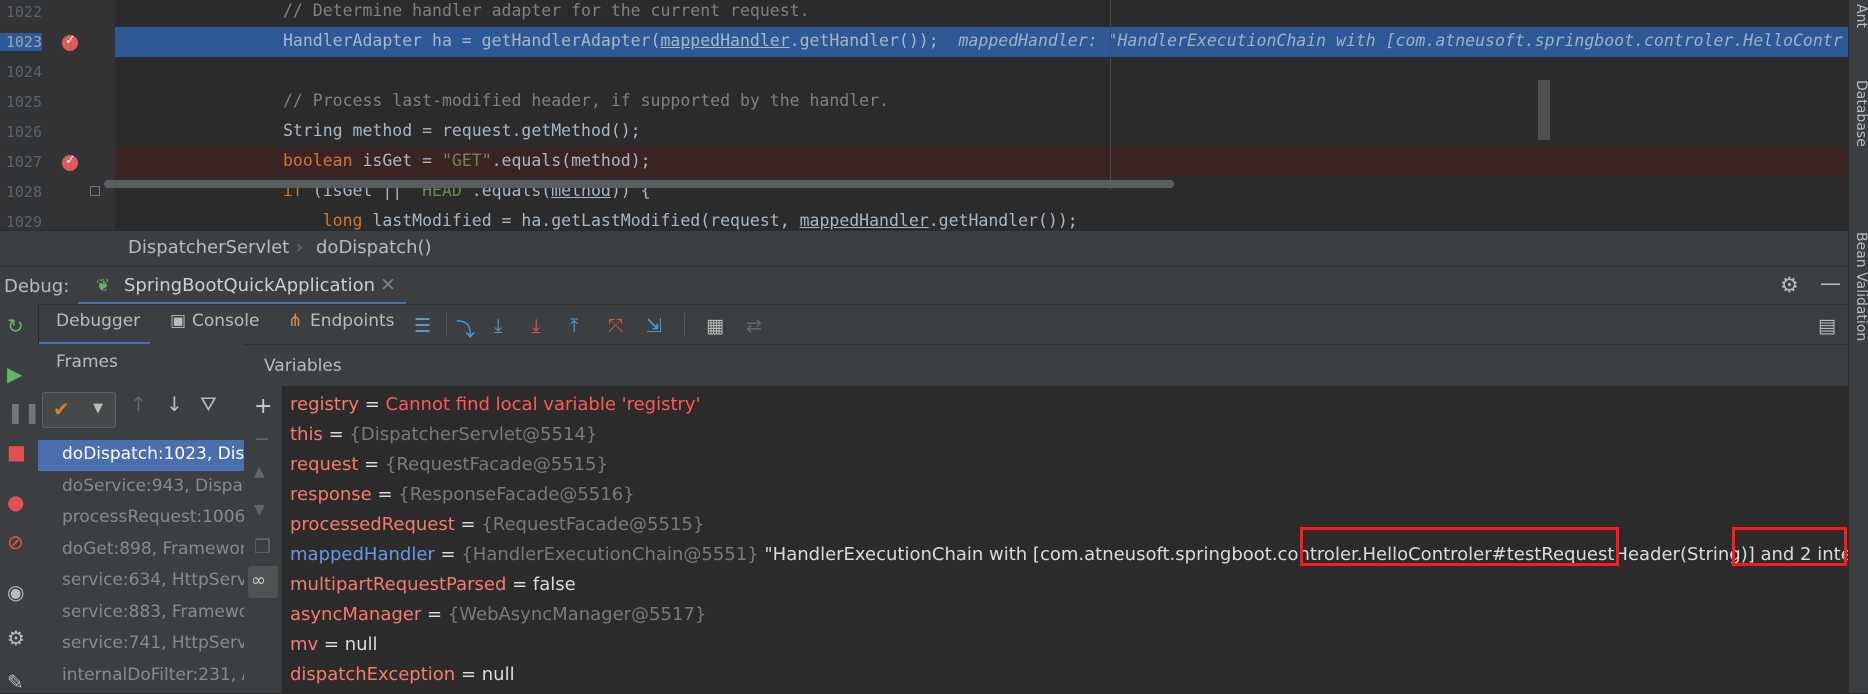  What do you see at coordinates (981, 162) in the screenshot?
I see `code-line: boolean isGet = "GET".equals(method);` at bounding box center [981, 162].